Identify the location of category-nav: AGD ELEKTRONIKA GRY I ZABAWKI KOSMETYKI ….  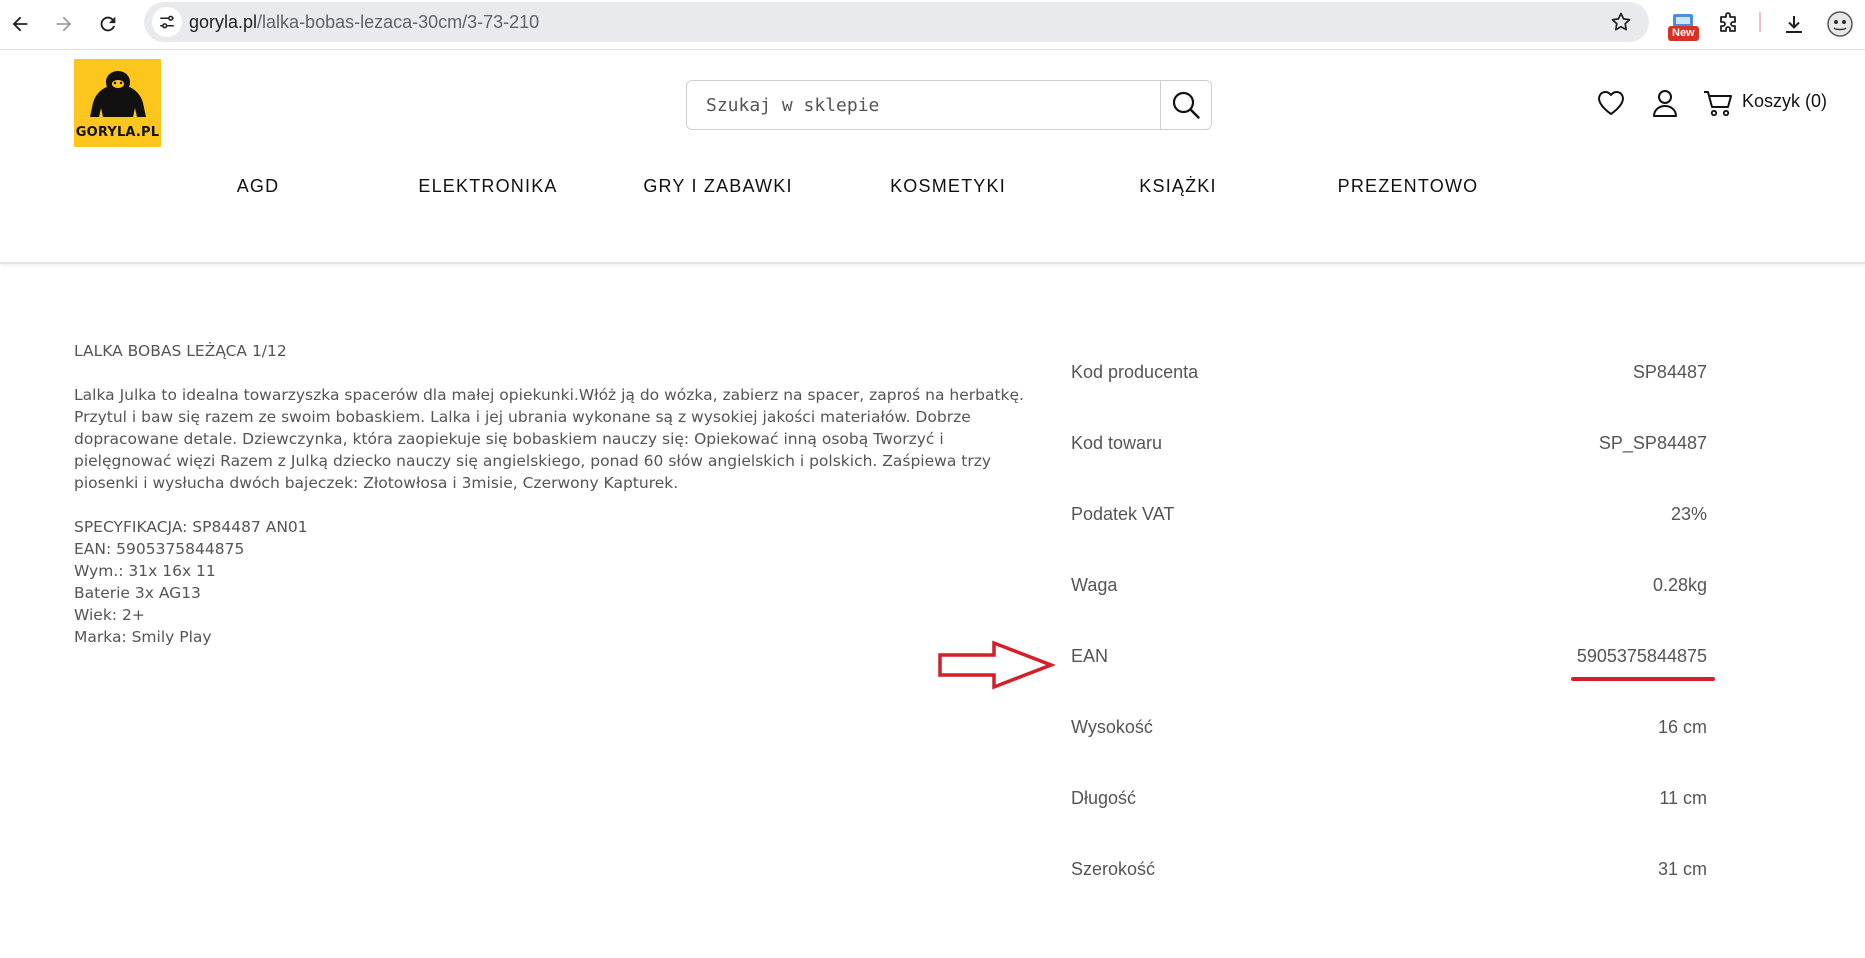
(932, 191).